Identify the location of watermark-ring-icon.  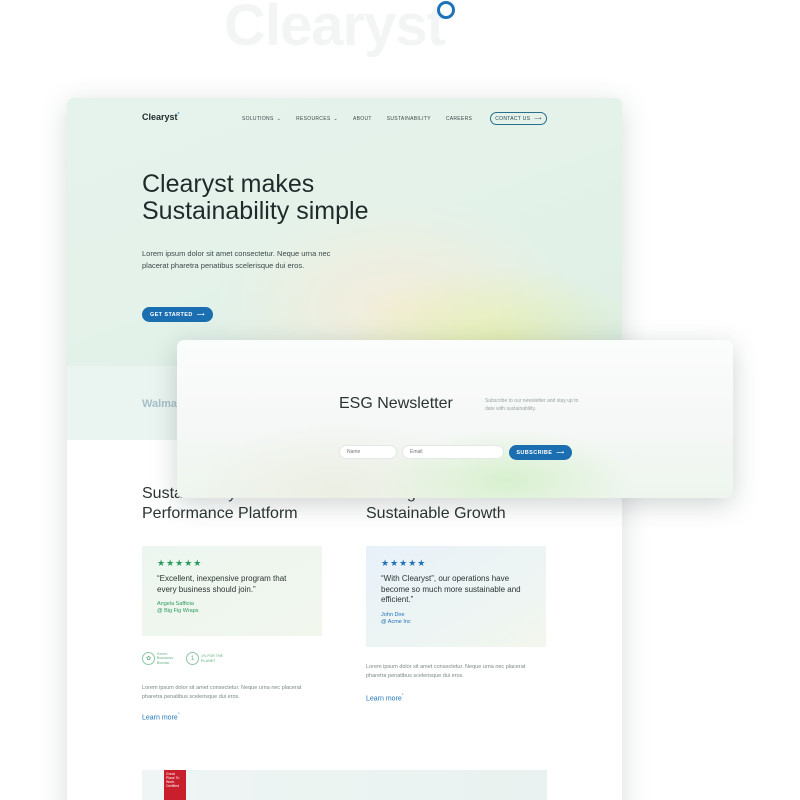
(446, 10).